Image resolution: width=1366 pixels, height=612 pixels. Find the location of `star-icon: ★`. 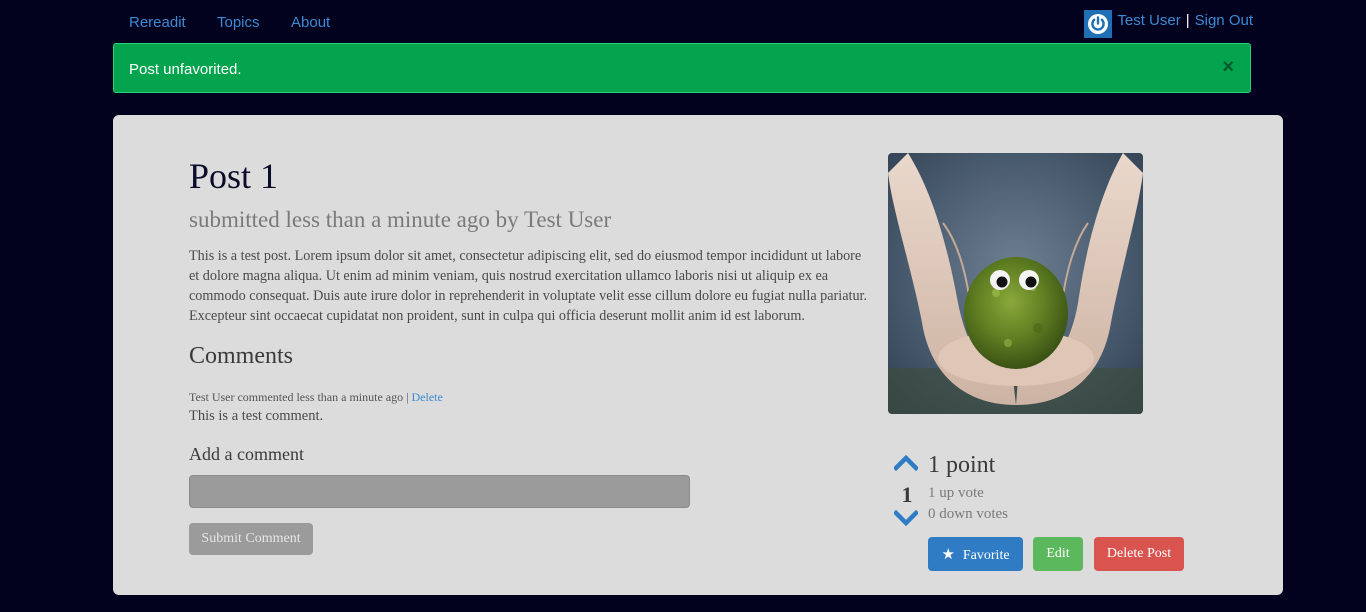

star-icon: ★ is located at coordinates (948, 554).